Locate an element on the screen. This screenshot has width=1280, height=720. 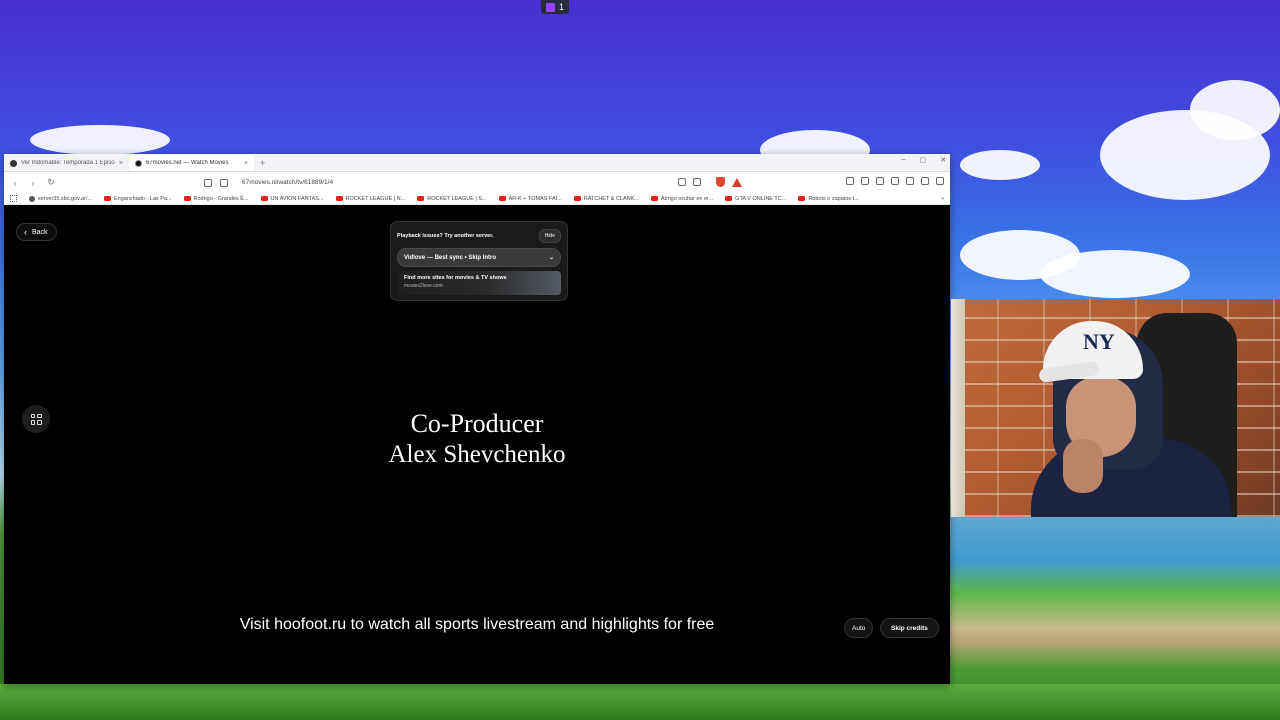
back-label: Back is located at coordinates (40, 232).